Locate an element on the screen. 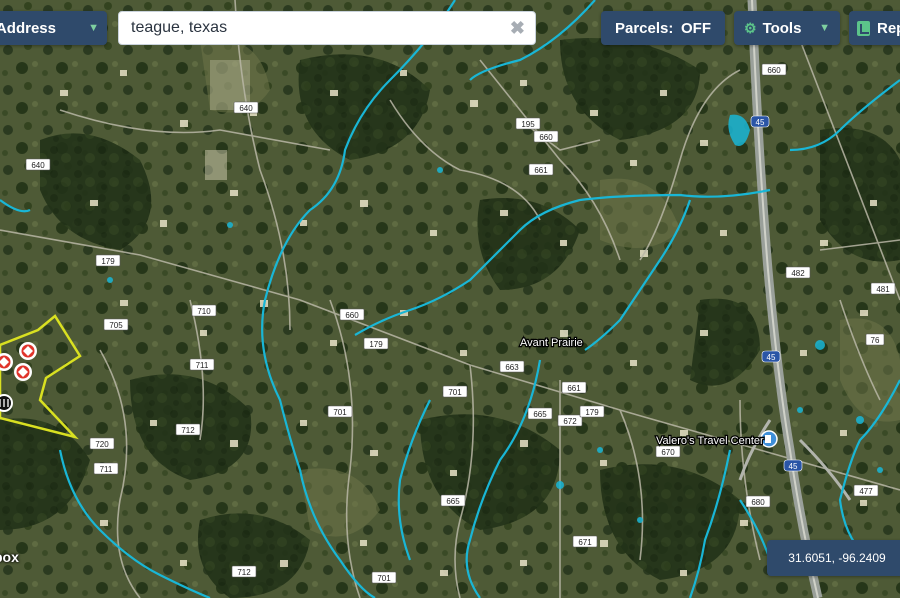 The image size is (900, 598). road-shield: 672 is located at coordinates (570, 420).